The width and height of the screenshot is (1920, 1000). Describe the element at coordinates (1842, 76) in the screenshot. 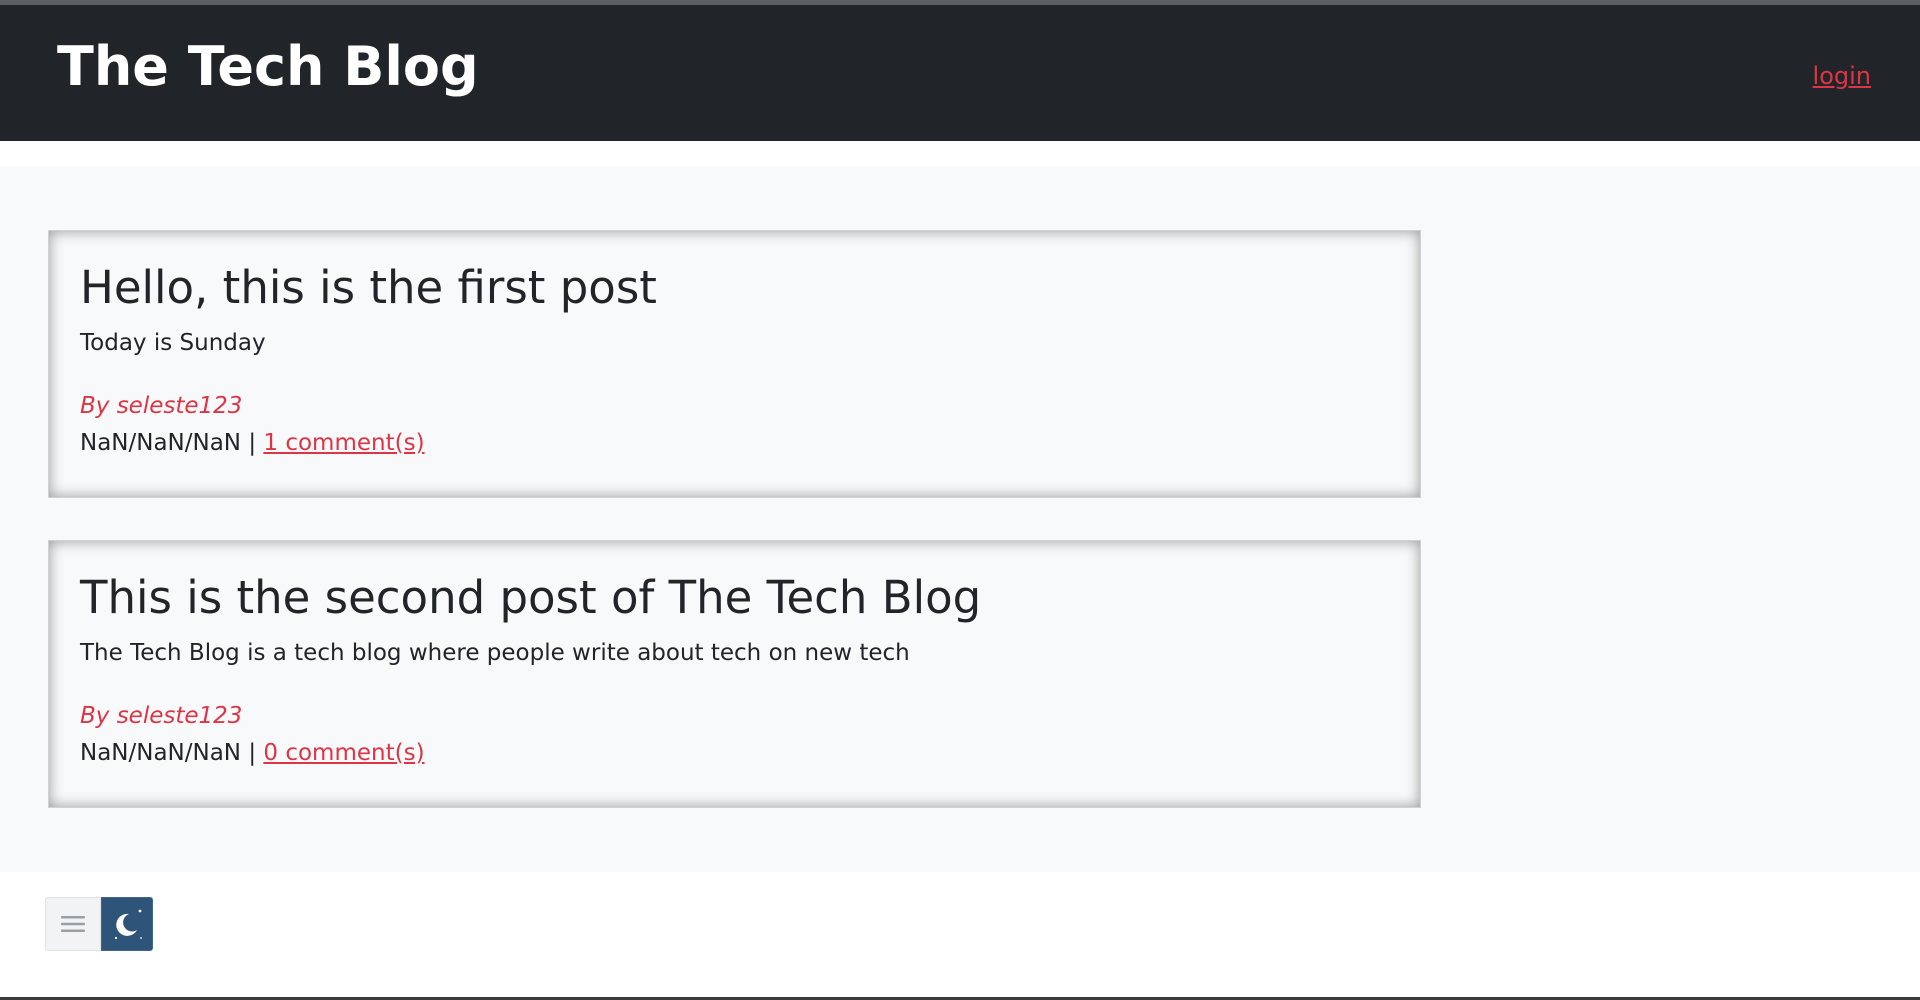

I see `login-link: login` at that location.